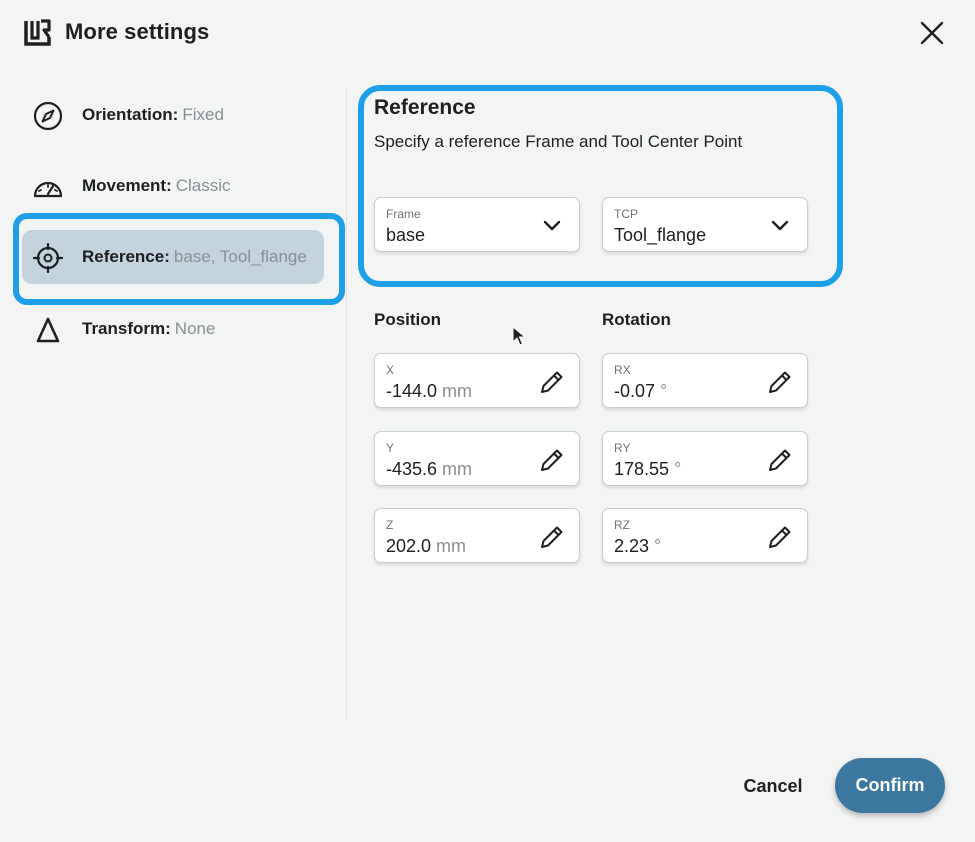 This screenshot has height=842, width=975. I want to click on field-label: RZ, so click(622, 525).